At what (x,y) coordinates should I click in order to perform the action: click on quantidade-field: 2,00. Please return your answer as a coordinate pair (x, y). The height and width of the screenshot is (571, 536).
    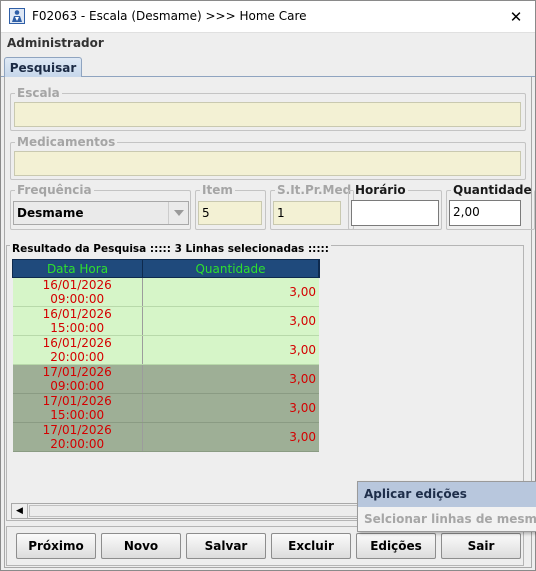
    Looking at the image, I should click on (485, 213).